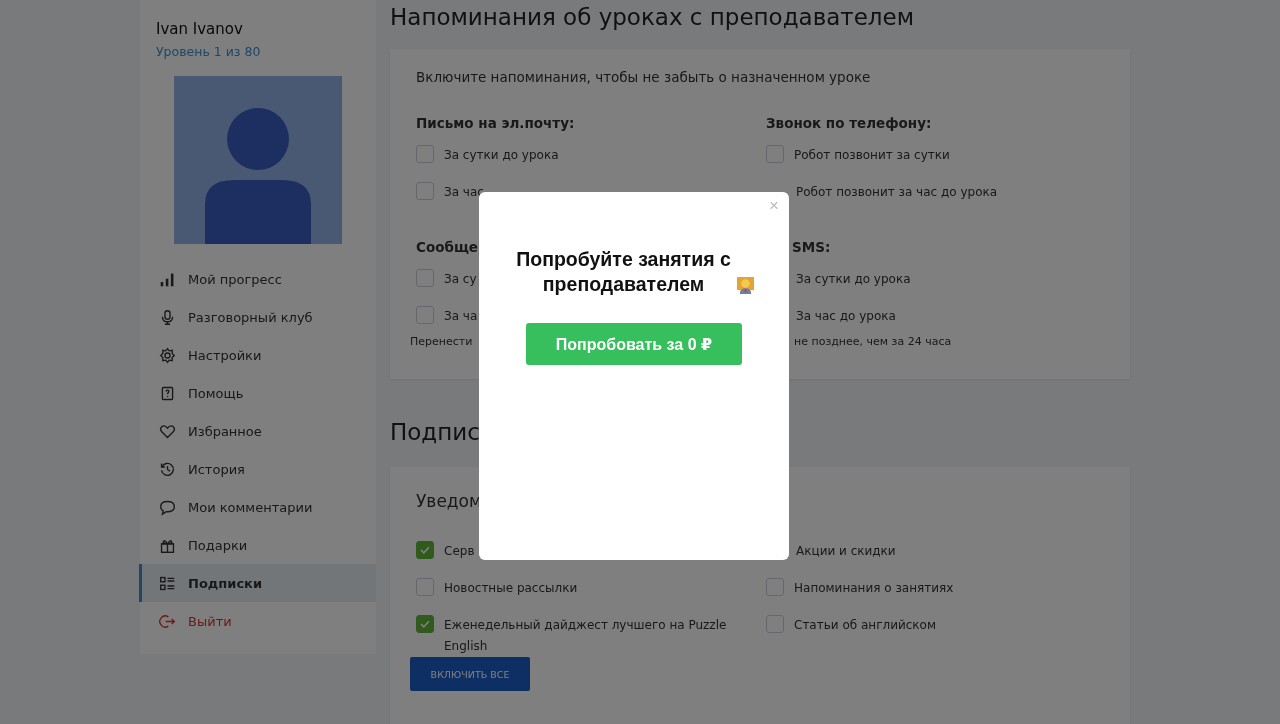 This screenshot has height=724, width=1280. What do you see at coordinates (167, 583) in the screenshot?
I see `list-icon` at bounding box center [167, 583].